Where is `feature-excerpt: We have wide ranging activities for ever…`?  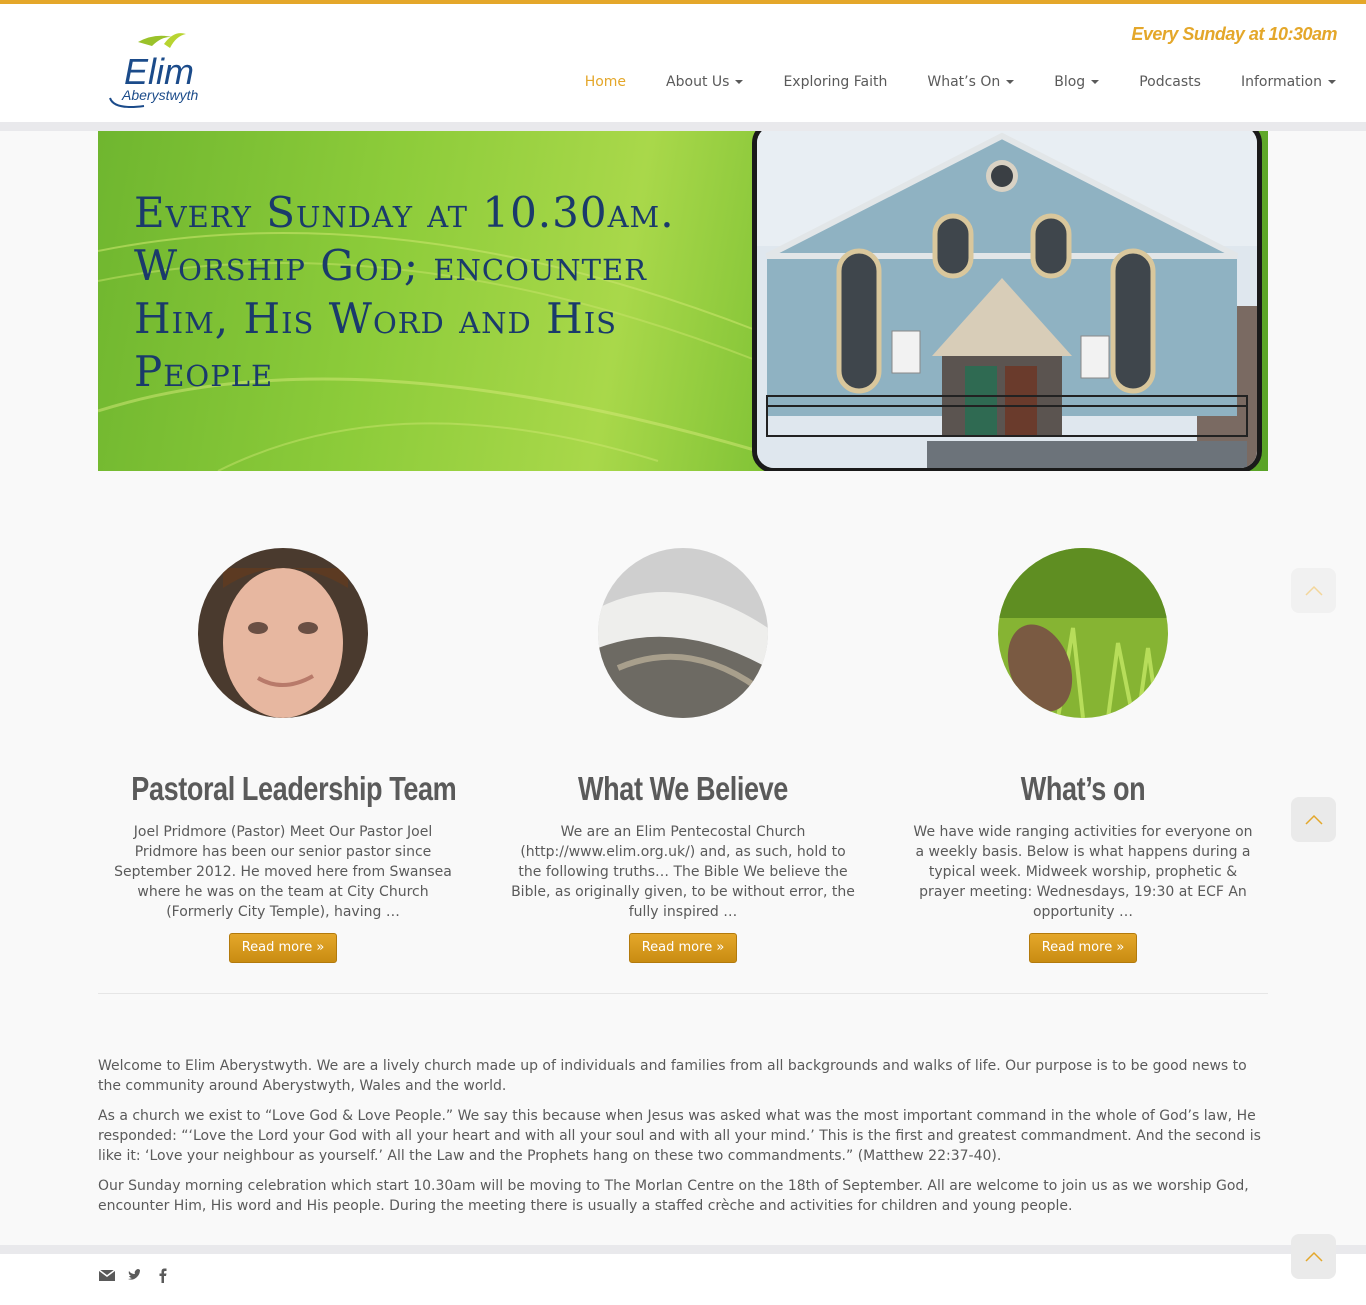 feature-excerpt: We have wide ranging activities for ever… is located at coordinates (1083, 872).